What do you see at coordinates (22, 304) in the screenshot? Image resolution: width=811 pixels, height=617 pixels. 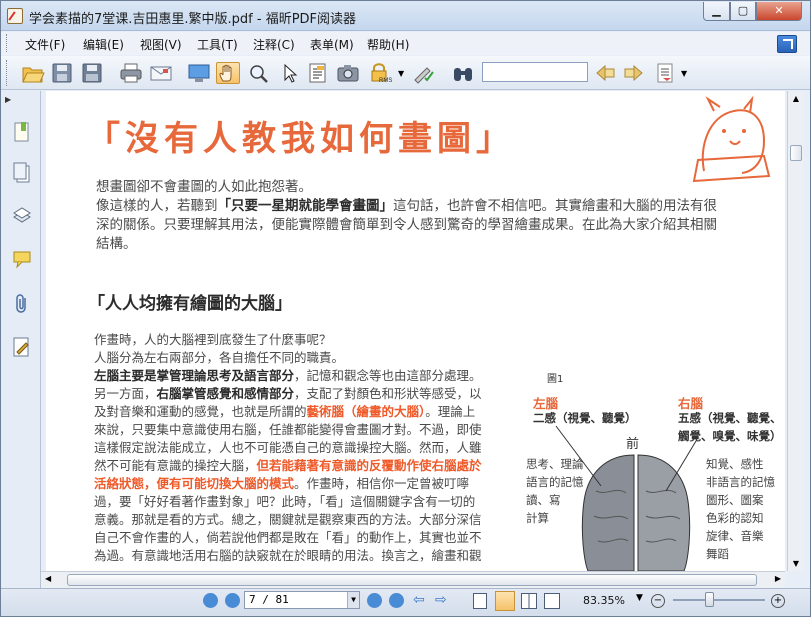 I see `attachments-icon` at bounding box center [22, 304].